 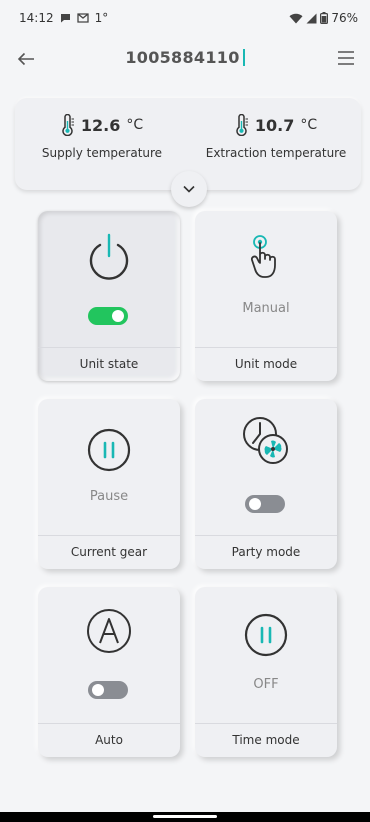 I want to click on menu-button, so click(x=346, y=58).